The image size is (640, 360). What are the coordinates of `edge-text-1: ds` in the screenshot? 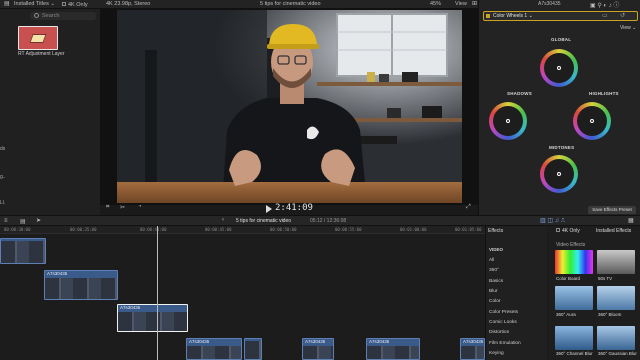 It's located at (3, 149).